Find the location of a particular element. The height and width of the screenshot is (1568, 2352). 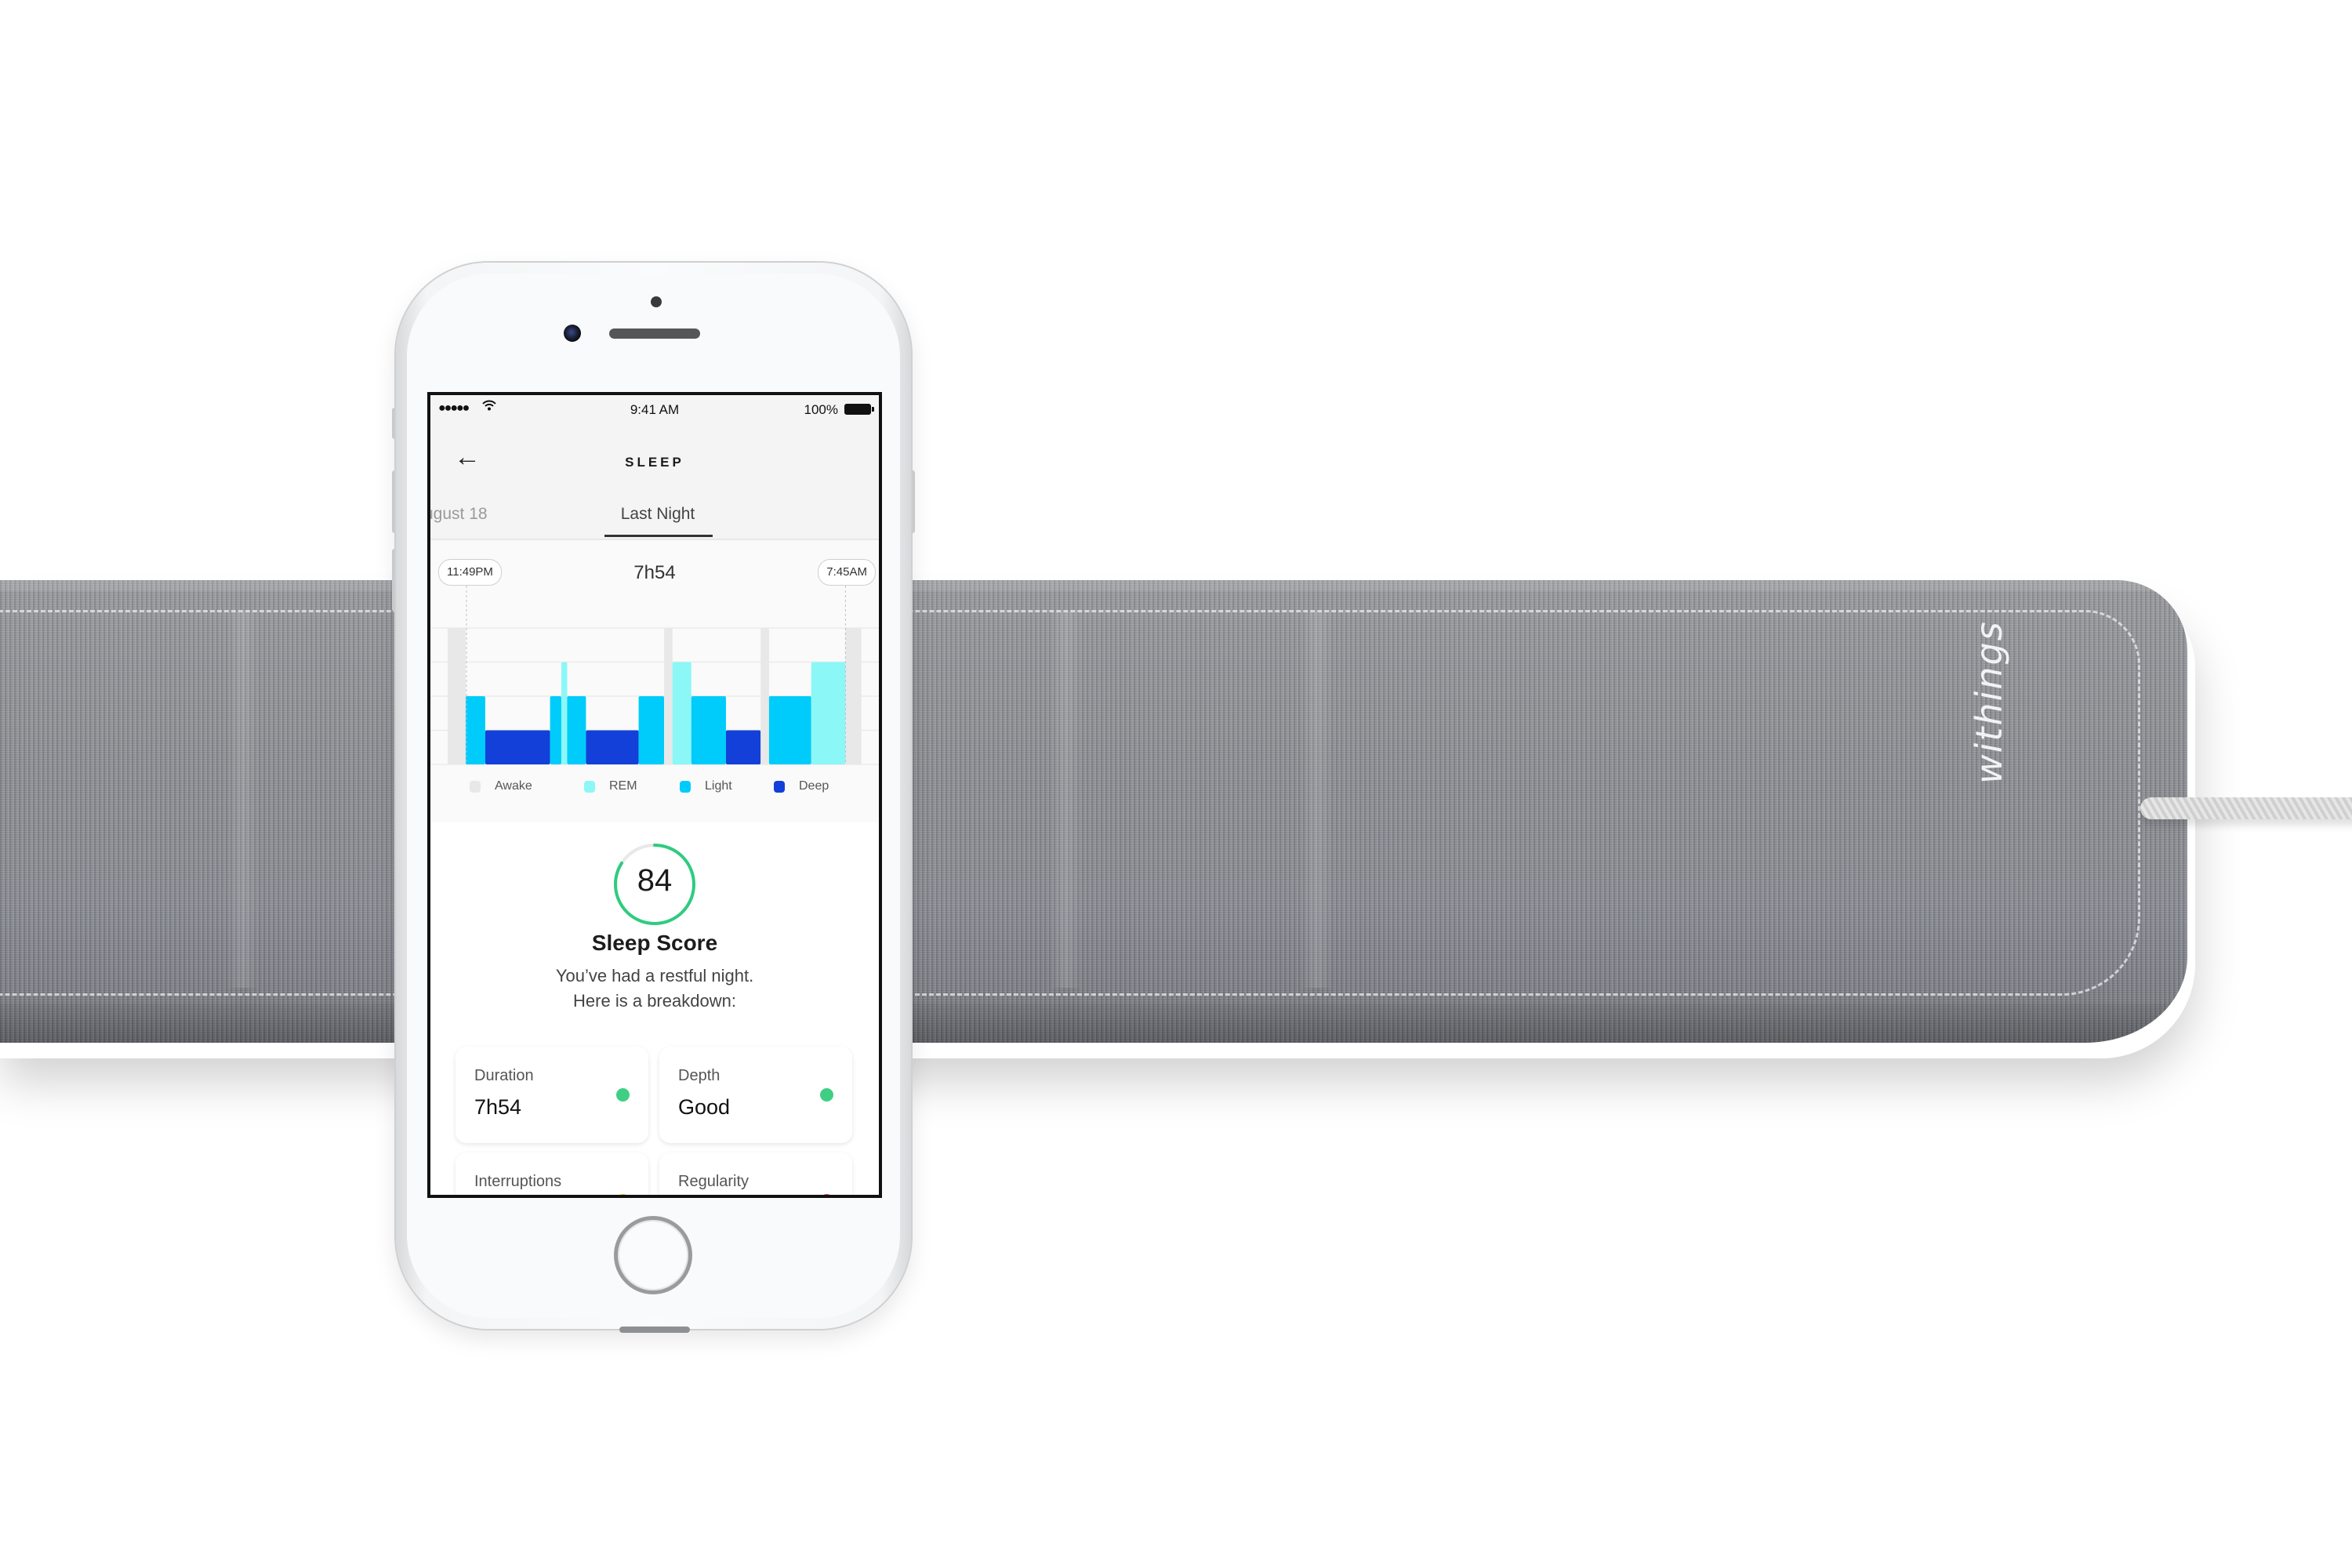

brand-logo: withings is located at coordinates (1989, 702).